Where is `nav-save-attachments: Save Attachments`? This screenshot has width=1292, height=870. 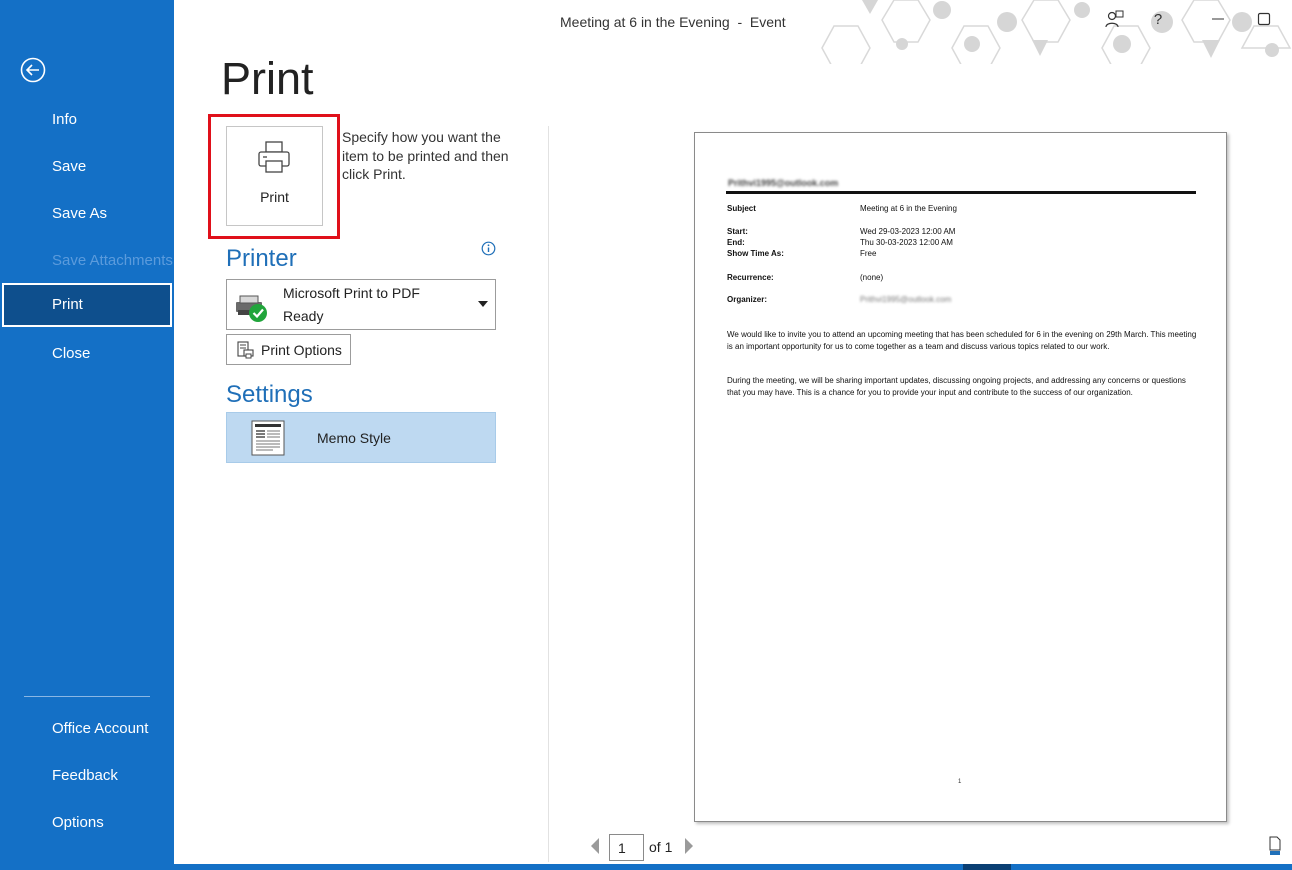
nav-save-attachments: Save Attachments is located at coordinates (112, 260).